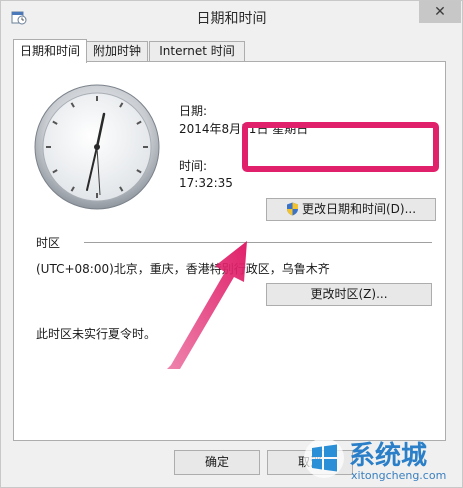 This screenshot has width=463, height=488. What do you see at coordinates (258, 242) in the screenshot?
I see `timezone-separator` at bounding box center [258, 242].